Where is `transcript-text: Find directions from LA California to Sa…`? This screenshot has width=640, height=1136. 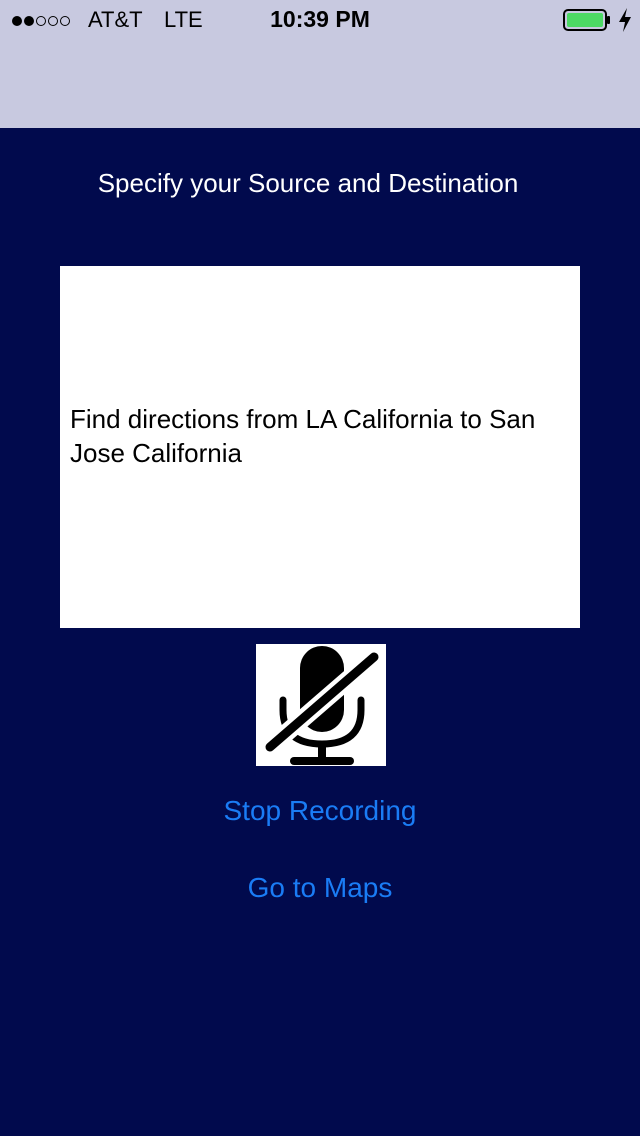 transcript-text: Find directions from LA California to Sa… is located at coordinates (303, 436).